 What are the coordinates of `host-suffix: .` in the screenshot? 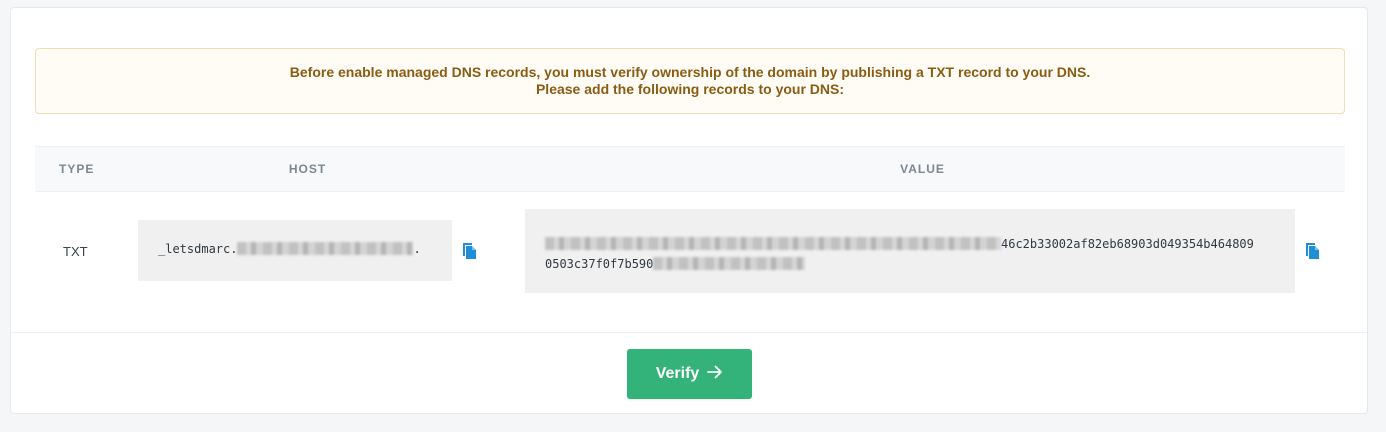 It's located at (417, 249).